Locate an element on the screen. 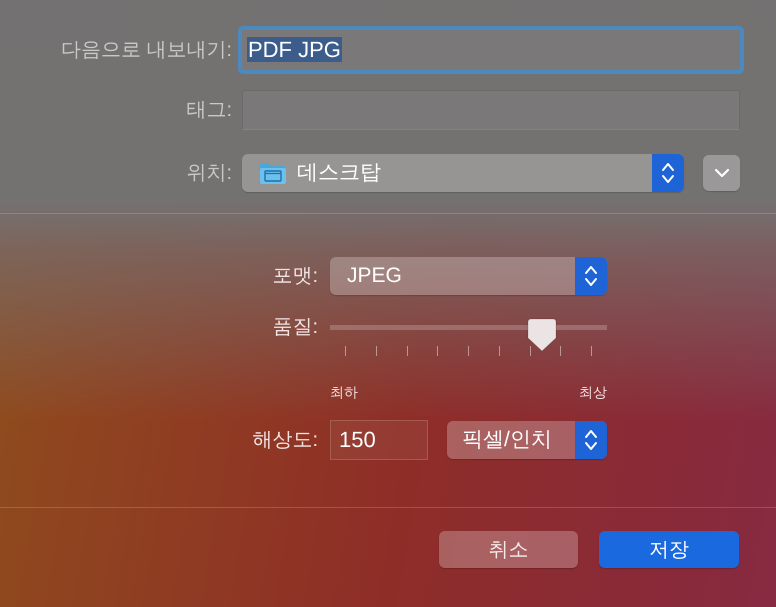 The height and width of the screenshot is (607, 776). chevron-icon is located at coordinates (722, 173).